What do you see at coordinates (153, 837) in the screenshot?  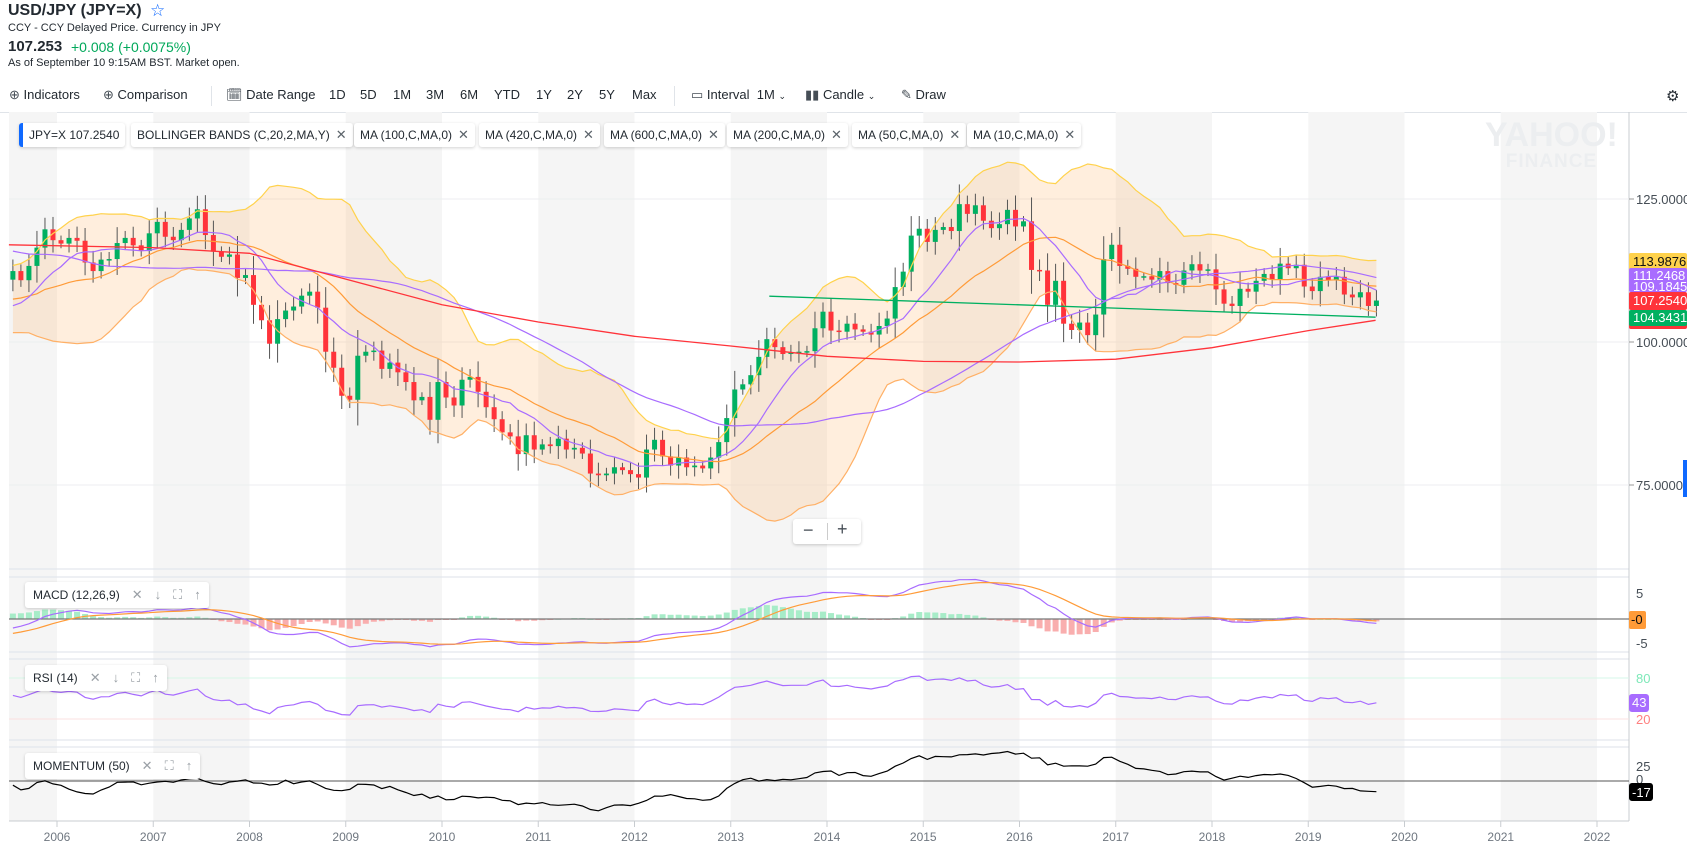 I see `x-tick-label: 2007` at bounding box center [153, 837].